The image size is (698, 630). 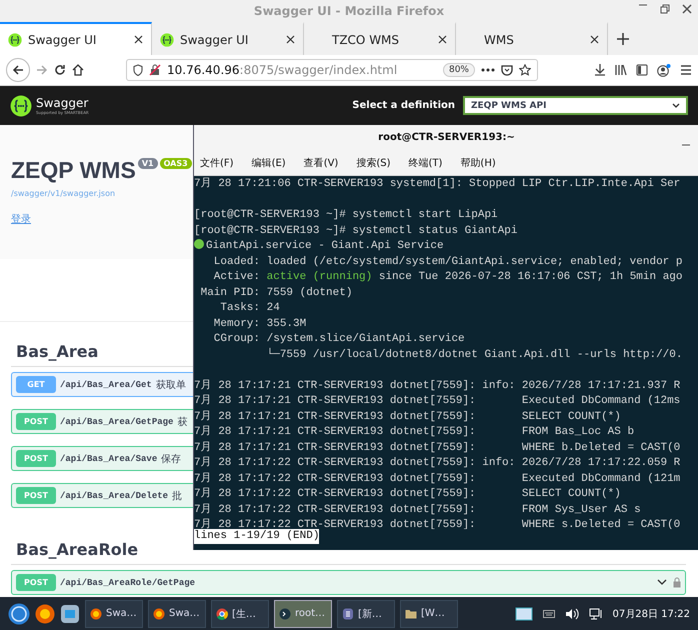 I want to click on menu-icon, so click(x=686, y=70).